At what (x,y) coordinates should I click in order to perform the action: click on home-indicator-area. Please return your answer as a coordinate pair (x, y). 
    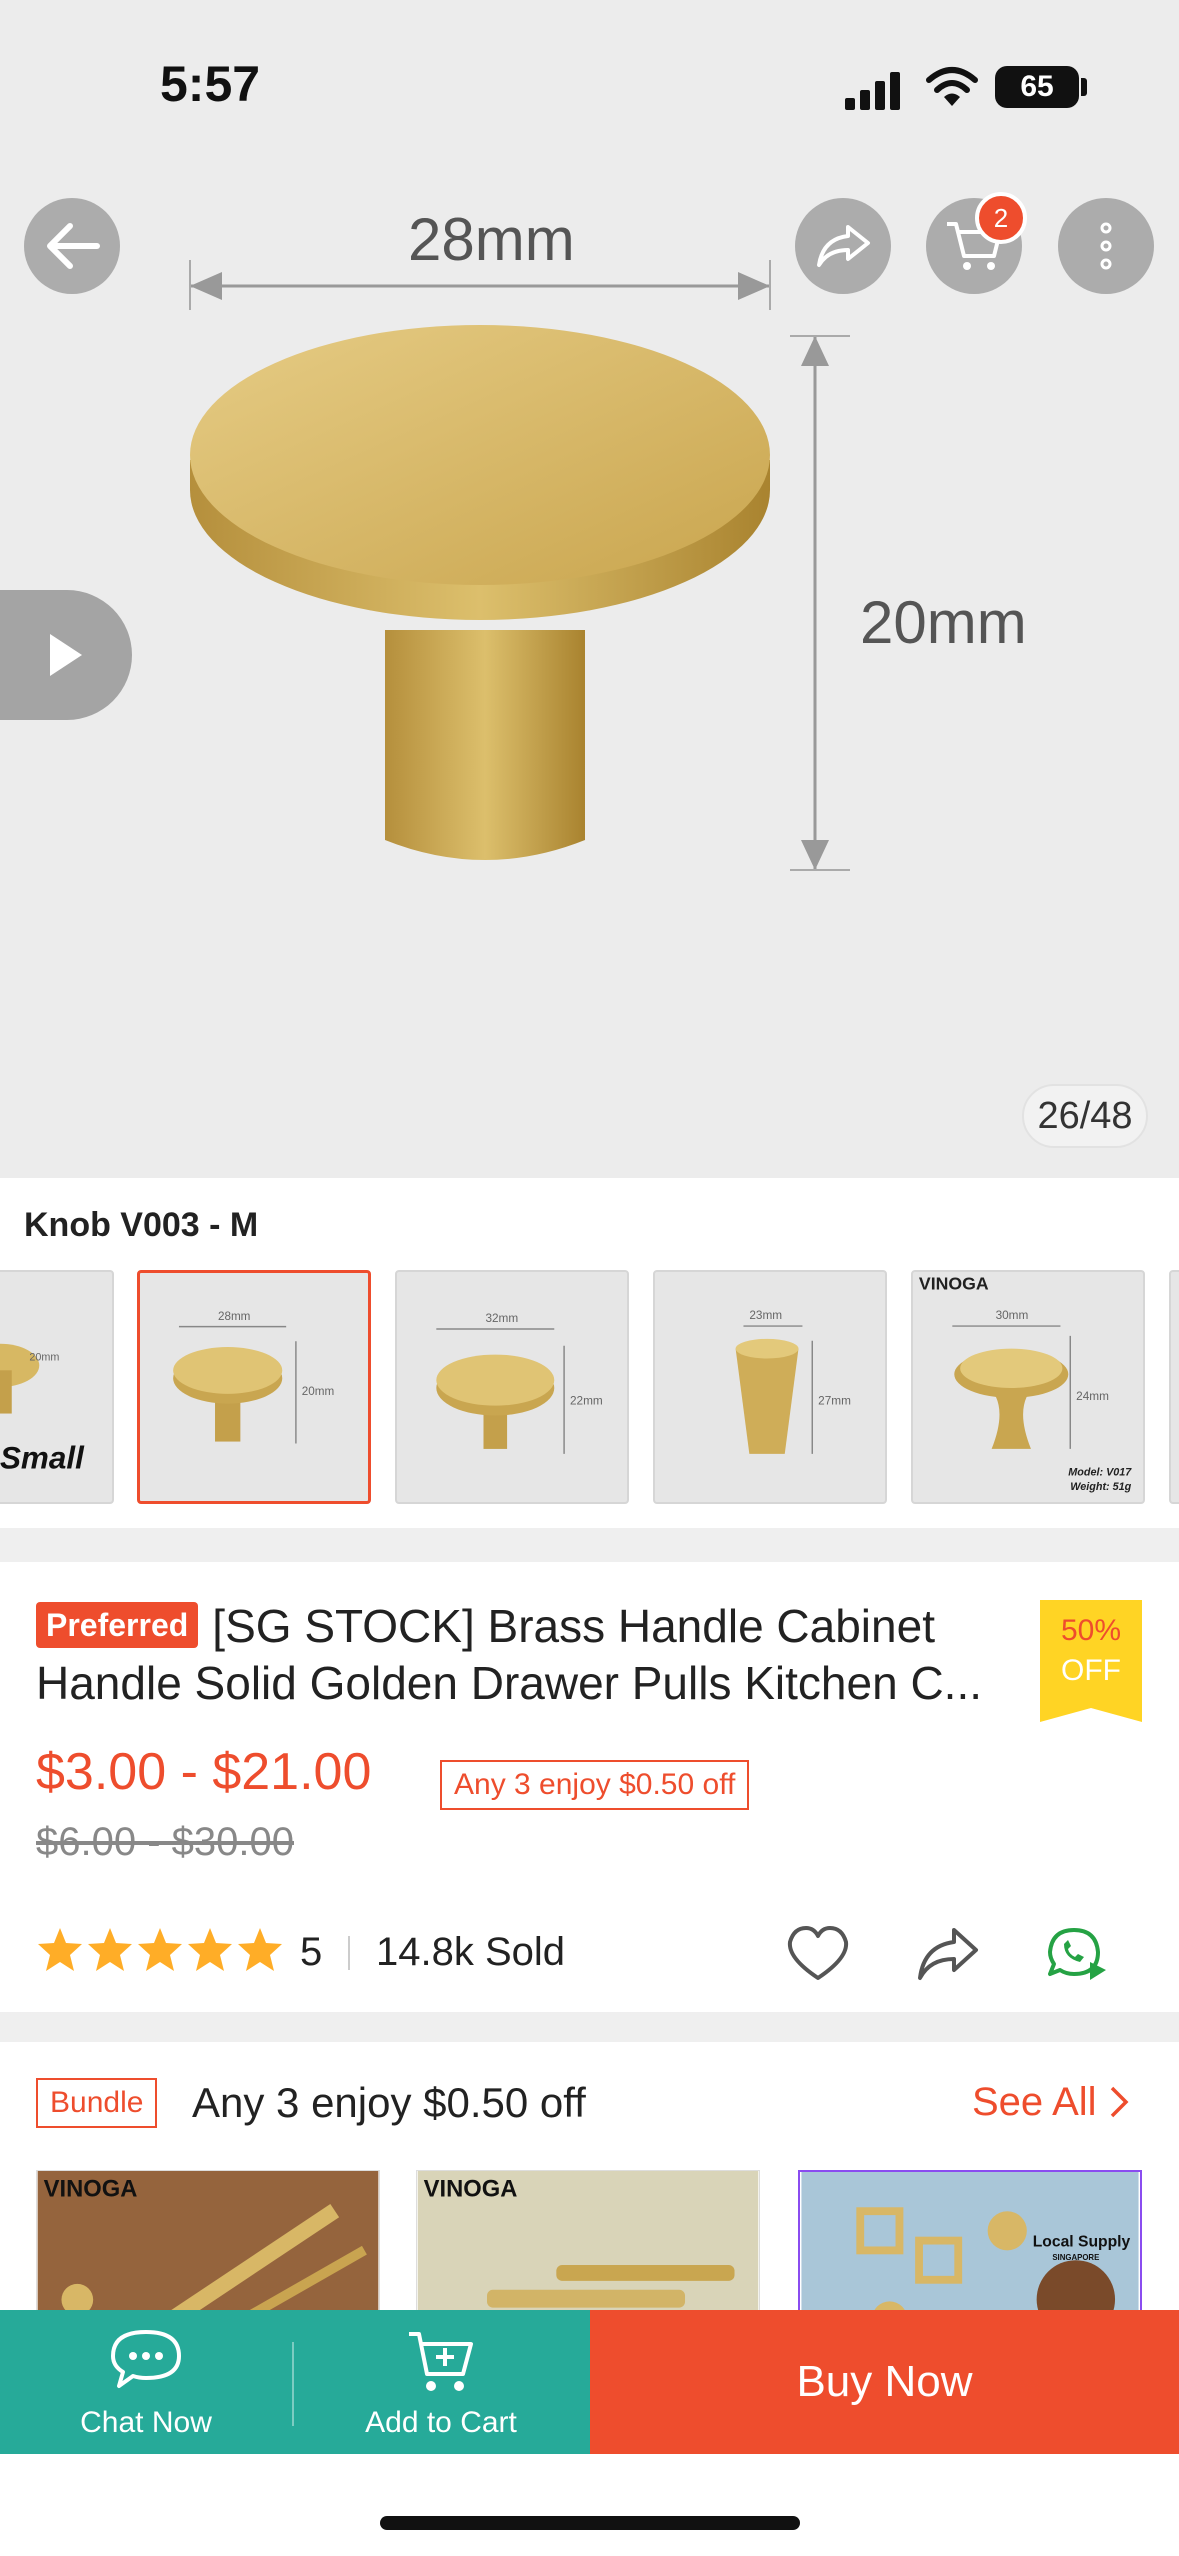
    Looking at the image, I should click on (589, 2505).